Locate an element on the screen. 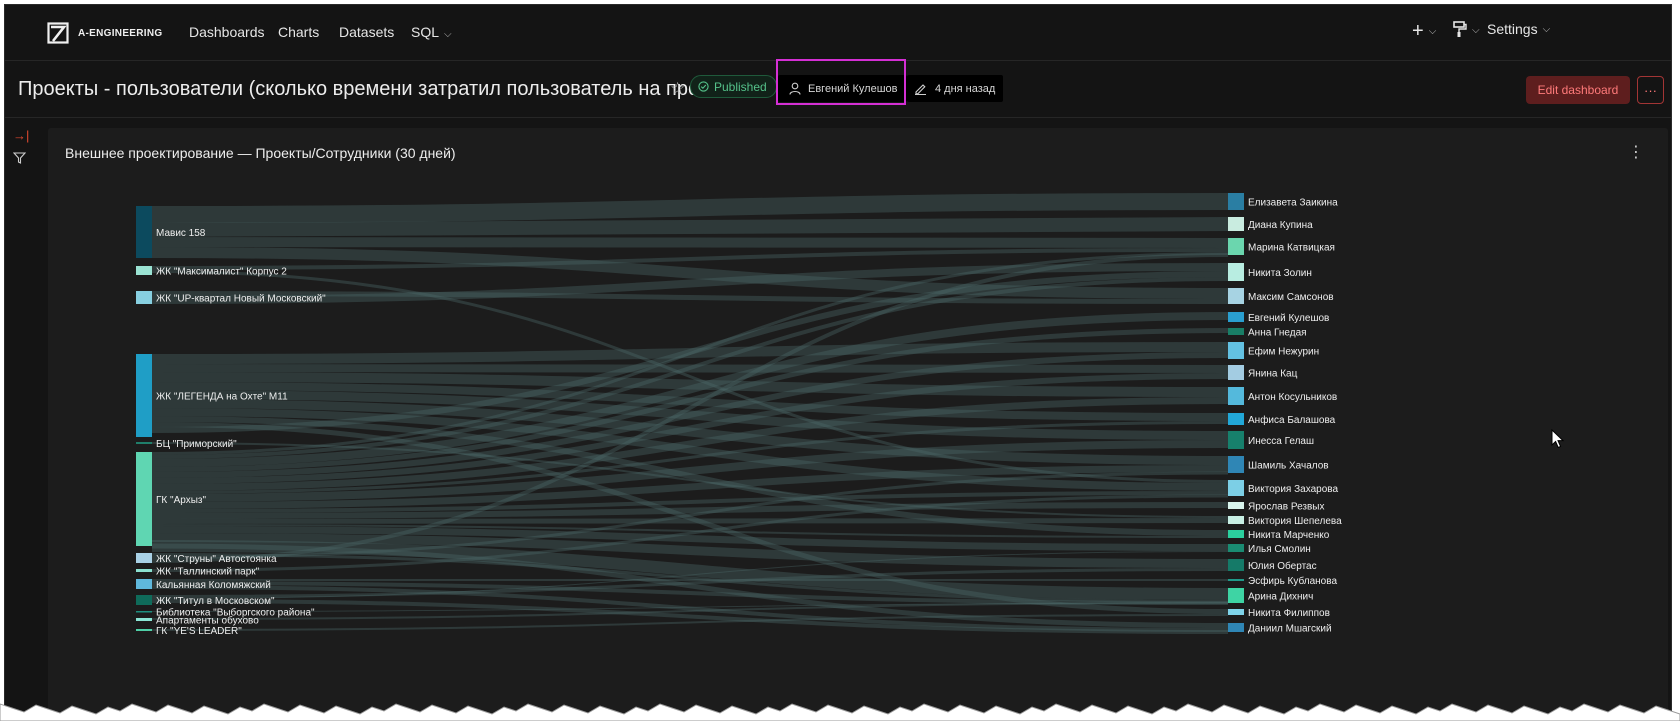 This screenshot has width=1680, height=721. edit-dashboard-button: Edit dashboard is located at coordinates (1578, 90).